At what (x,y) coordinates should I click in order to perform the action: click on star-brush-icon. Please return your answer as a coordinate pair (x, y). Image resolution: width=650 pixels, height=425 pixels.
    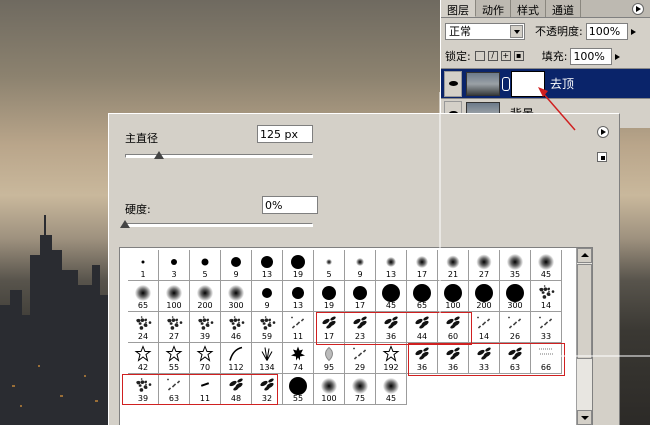
    Looking at the image, I should click on (391, 355).